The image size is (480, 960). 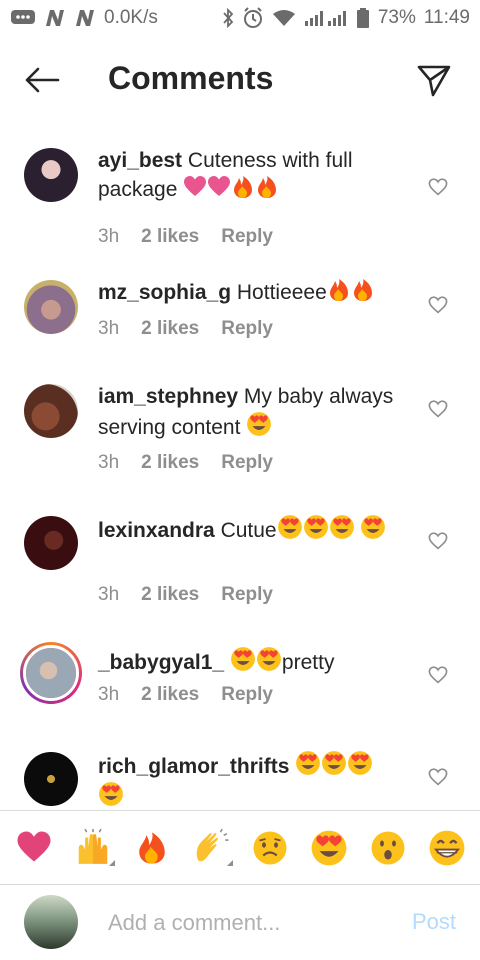 I want to click on avatar-story-ring, so click(x=51, y=673).